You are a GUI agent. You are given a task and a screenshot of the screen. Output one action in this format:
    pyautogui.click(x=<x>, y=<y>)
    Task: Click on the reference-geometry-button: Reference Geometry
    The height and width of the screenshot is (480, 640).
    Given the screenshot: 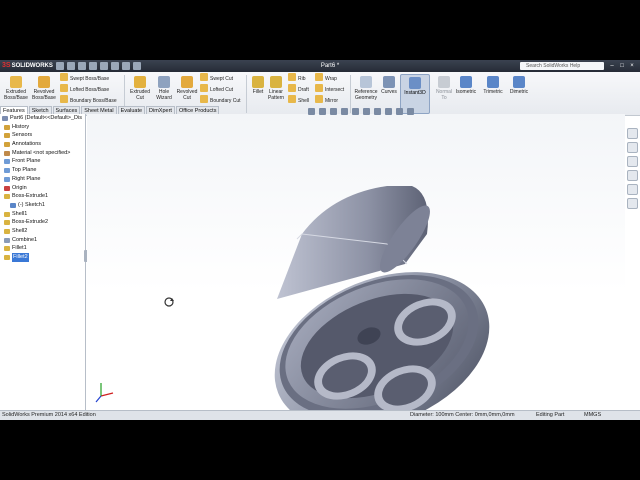 What is the action you would take?
    pyautogui.click(x=366, y=87)
    